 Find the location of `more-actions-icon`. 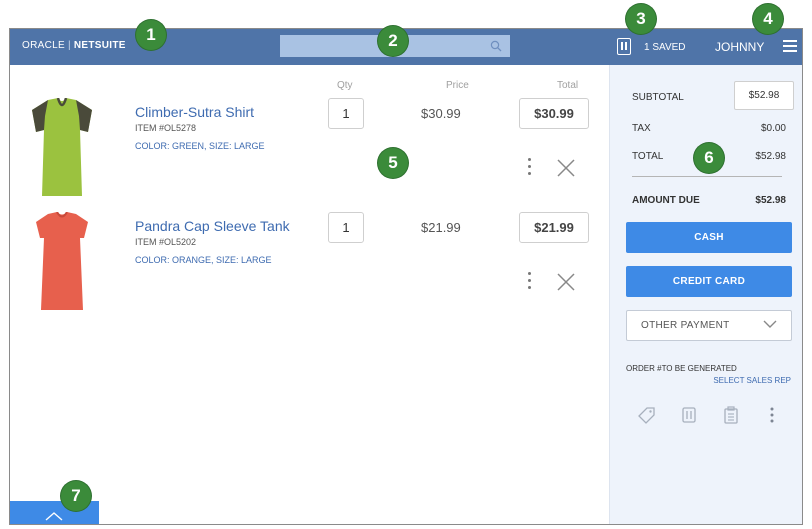

more-actions-icon is located at coordinates (772, 415).